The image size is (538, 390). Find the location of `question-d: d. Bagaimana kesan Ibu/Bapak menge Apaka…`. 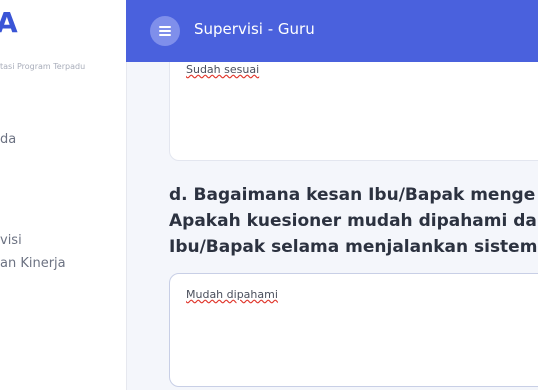

question-d: d. Bagaimana kesan Ibu/Bapak menge Apaka… is located at coordinates (353, 221).